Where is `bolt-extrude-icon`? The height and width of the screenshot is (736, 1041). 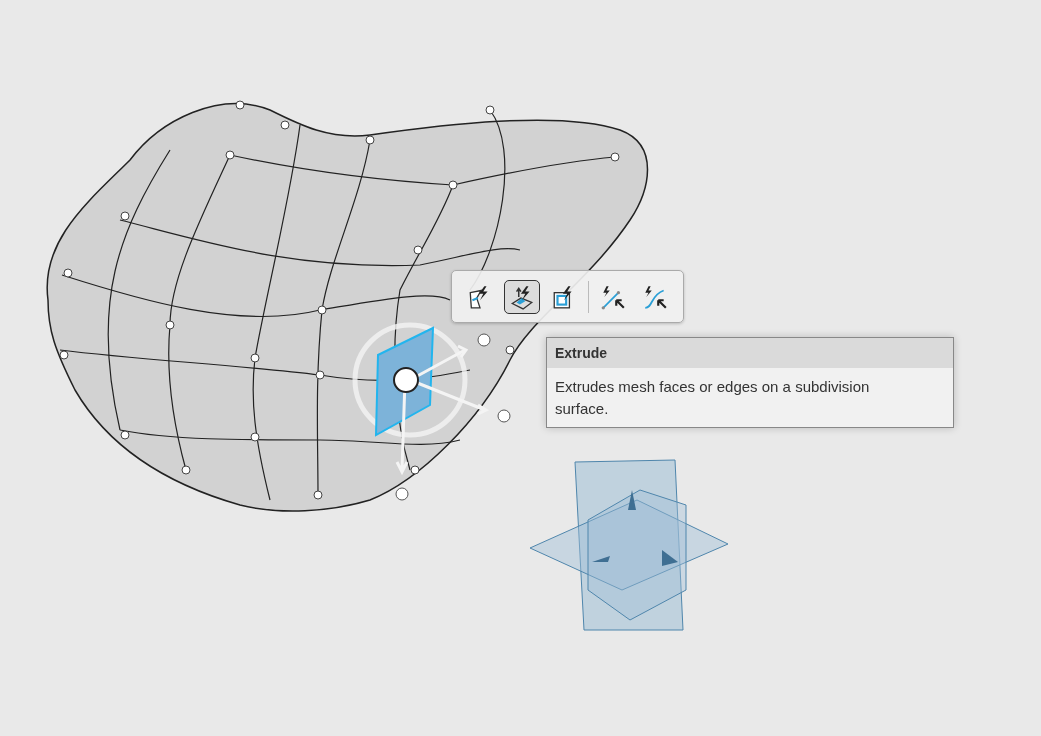
bolt-extrude-icon is located at coordinates (522, 296).